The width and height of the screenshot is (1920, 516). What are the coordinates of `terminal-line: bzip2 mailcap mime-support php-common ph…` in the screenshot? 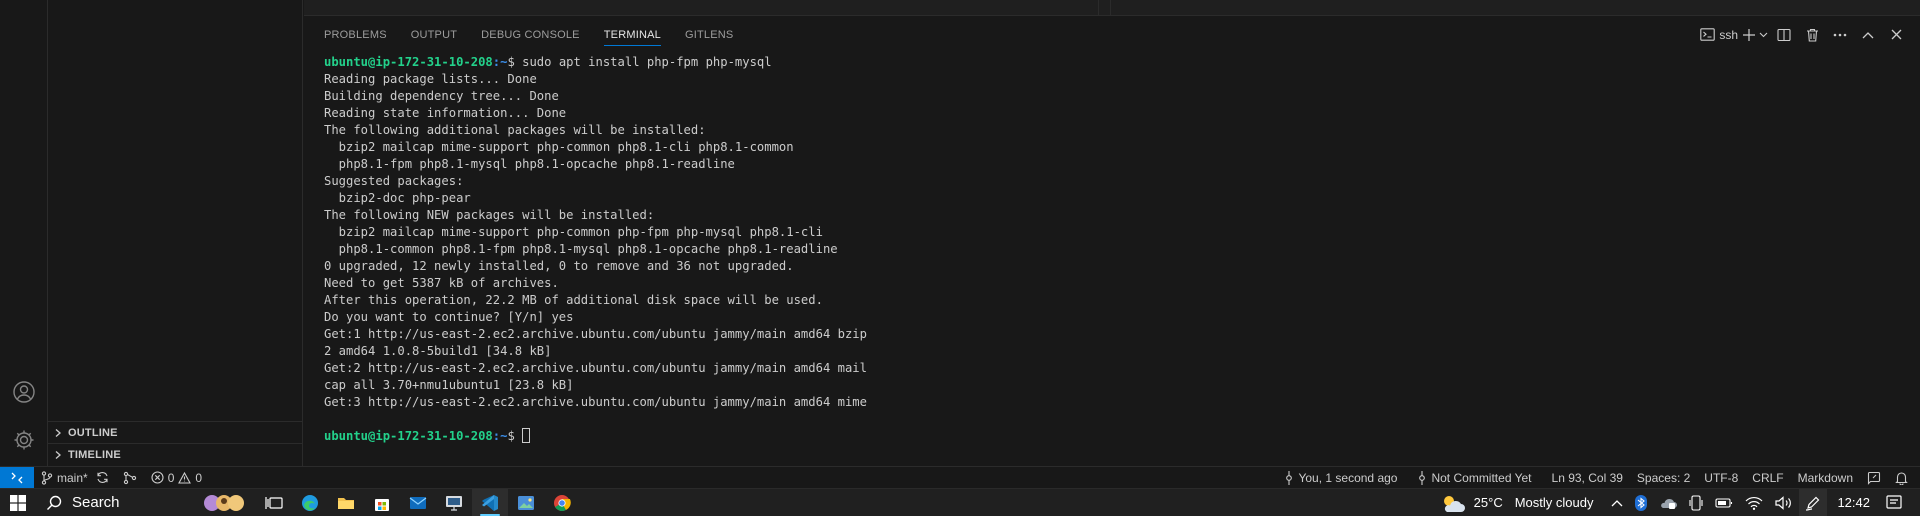 It's located at (573, 232).